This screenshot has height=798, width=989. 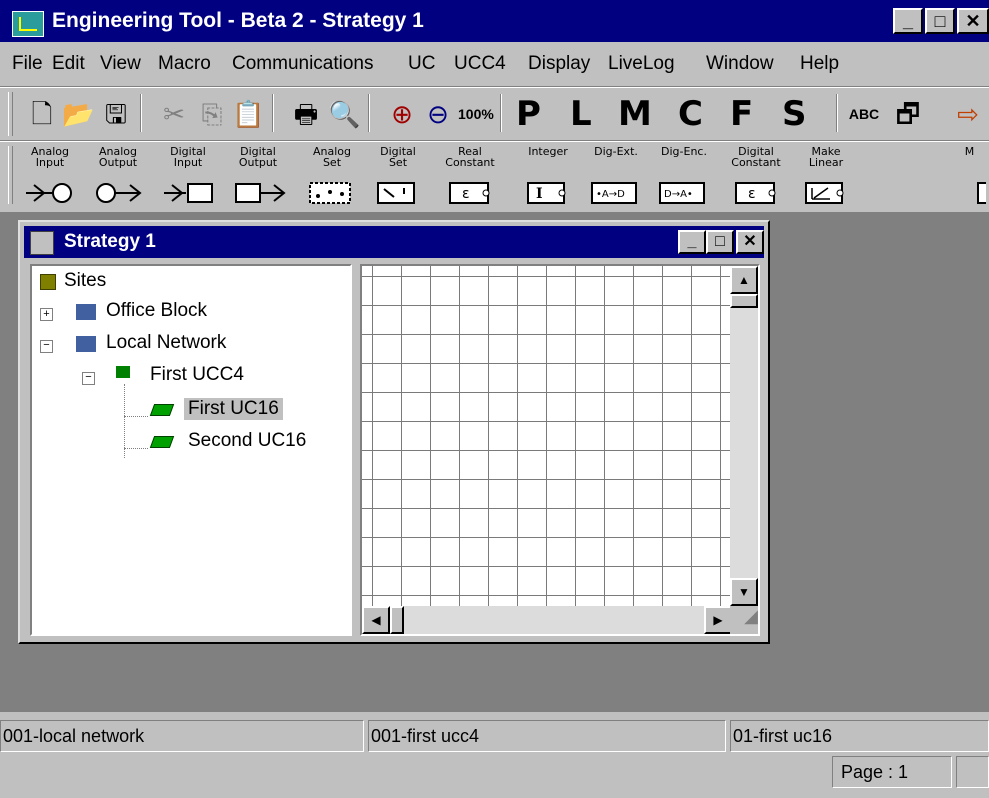 What do you see at coordinates (184, 64) in the screenshot?
I see `menu-macro: Macro` at bounding box center [184, 64].